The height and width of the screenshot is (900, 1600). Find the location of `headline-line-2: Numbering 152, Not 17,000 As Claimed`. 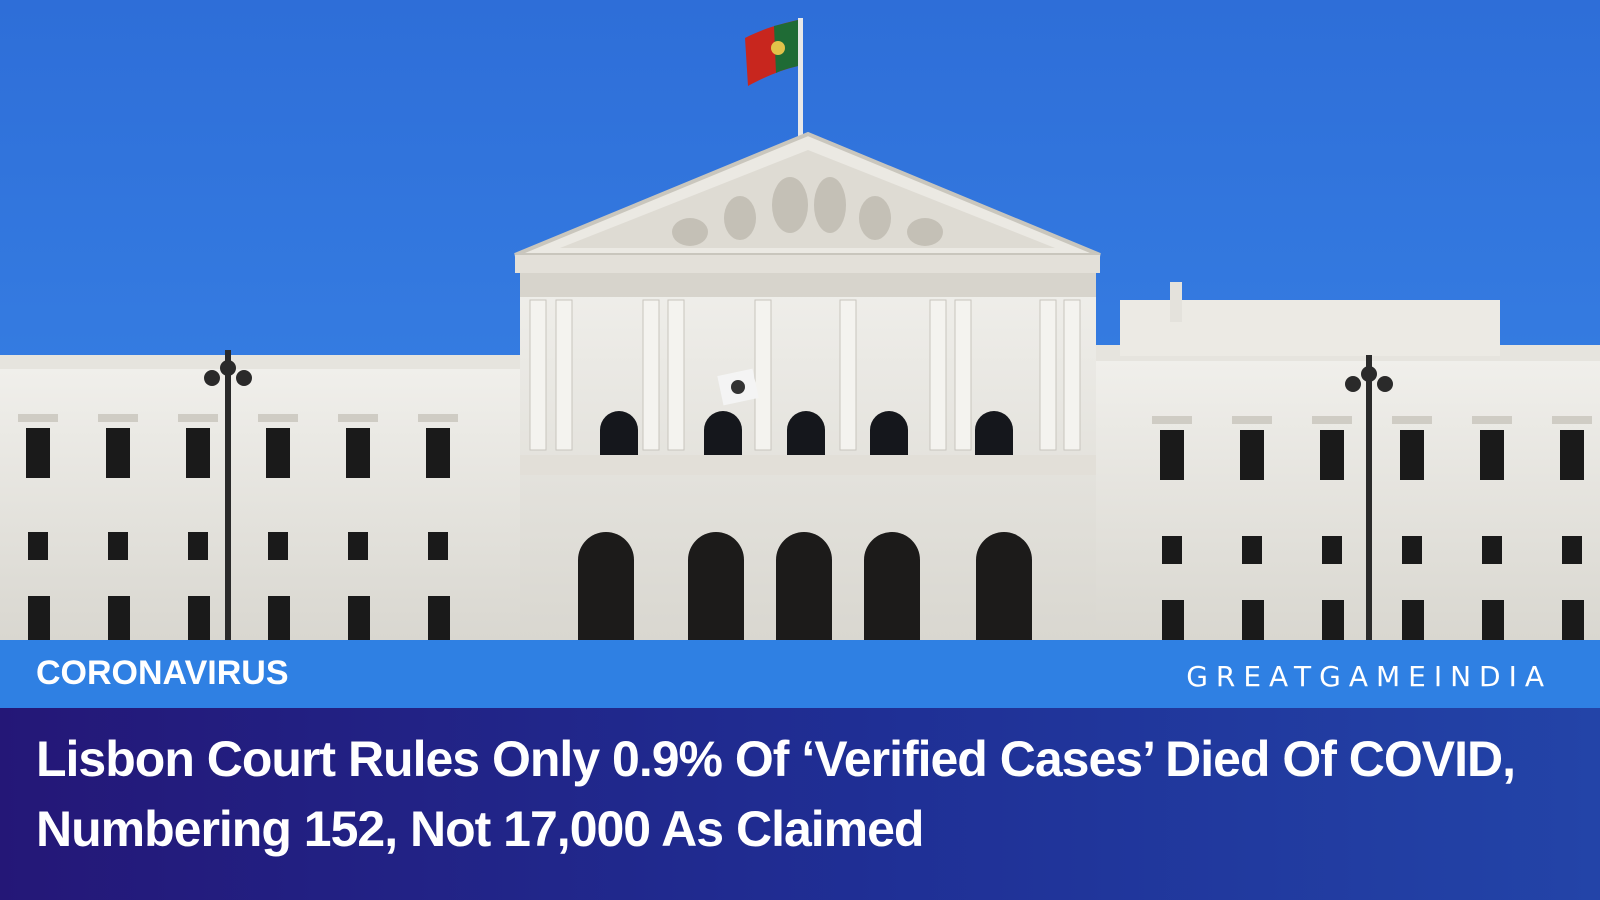

headline-line-2: Numbering 152, Not 17,000 As Claimed is located at coordinates (480, 829).